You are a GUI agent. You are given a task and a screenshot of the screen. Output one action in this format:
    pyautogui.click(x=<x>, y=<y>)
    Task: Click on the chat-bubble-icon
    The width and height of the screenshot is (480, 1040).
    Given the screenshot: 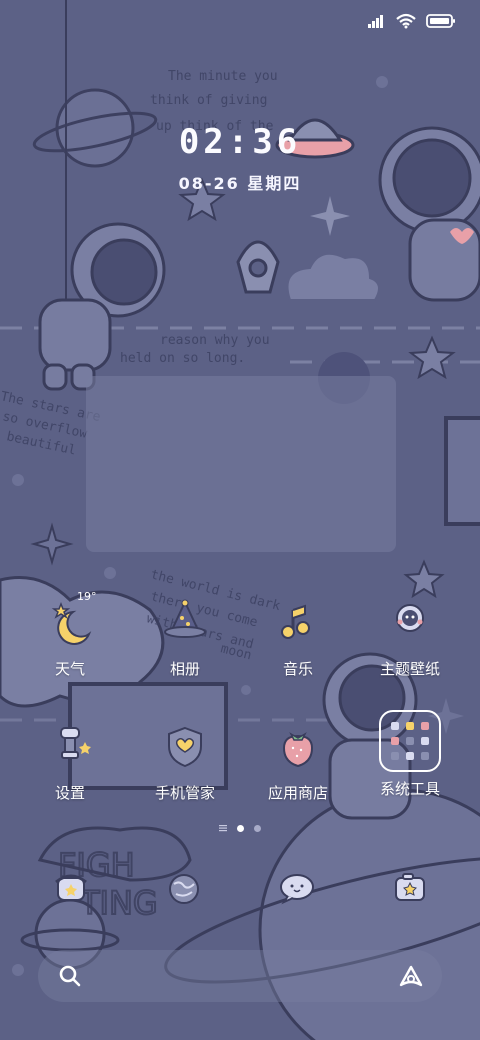 What is the action you would take?
    pyautogui.click(x=297, y=889)
    